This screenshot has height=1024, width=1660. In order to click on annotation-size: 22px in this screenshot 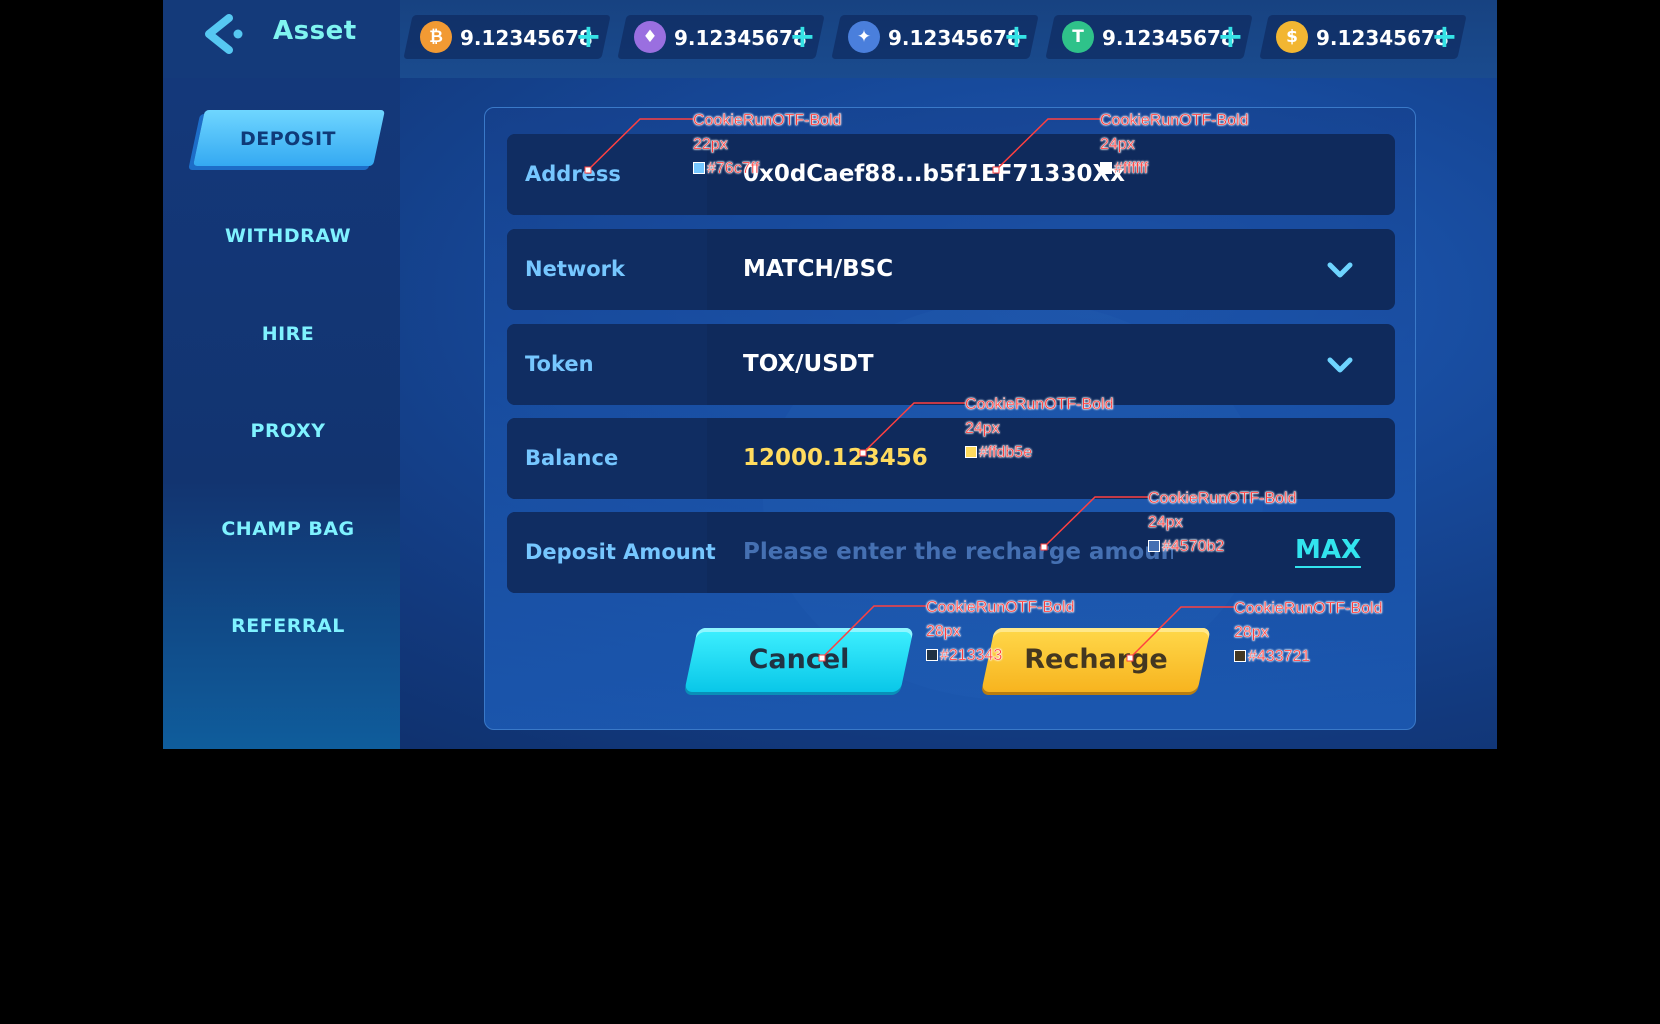, I will do `click(710, 144)`.